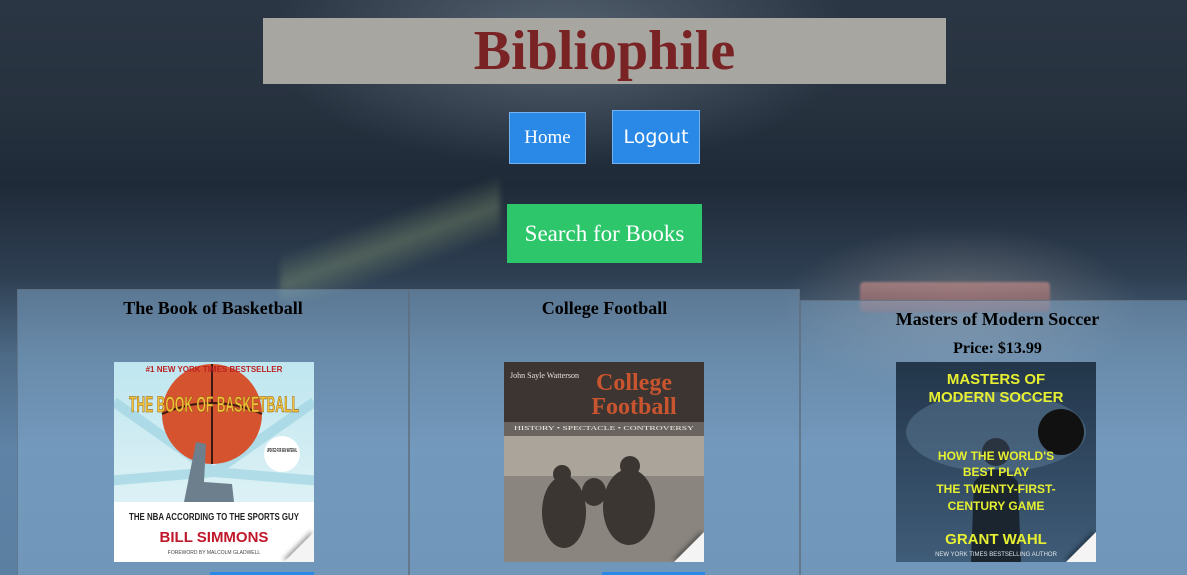 The height and width of the screenshot is (575, 1187). What do you see at coordinates (214, 369) in the screenshot?
I see `cover-badge: #1 NEW YORK TIMES BESTSELLER` at bounding box center [214, 369].